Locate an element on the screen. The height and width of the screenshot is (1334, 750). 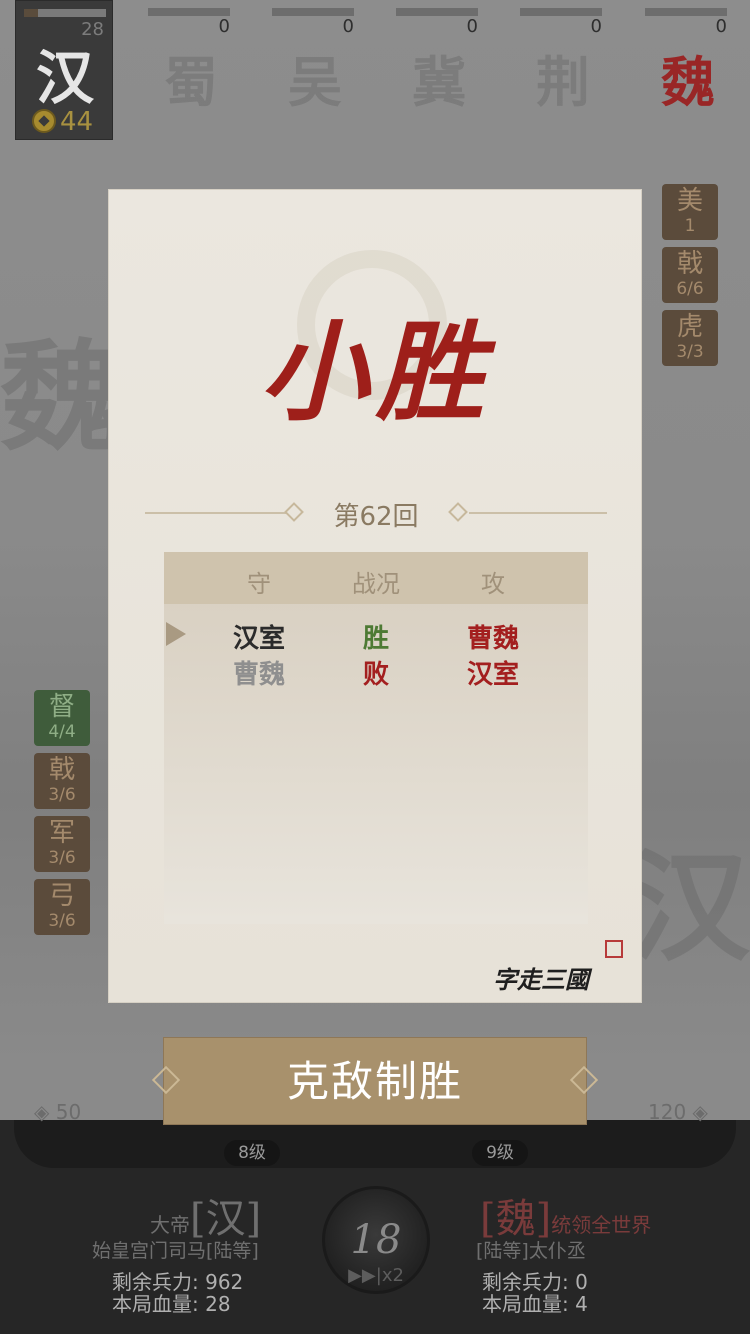
skill-chip-du: 督 4/4 is located at coordinates (62, 718).